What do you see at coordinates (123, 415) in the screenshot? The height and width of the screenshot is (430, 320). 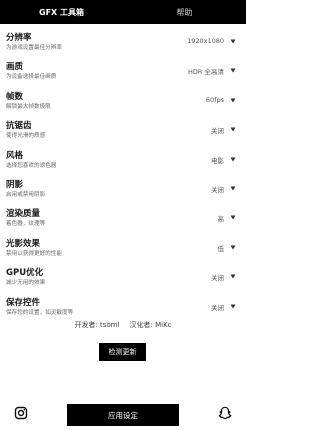 I see `apply-settings-button: 应用设定` at bounding box center [123, 415].